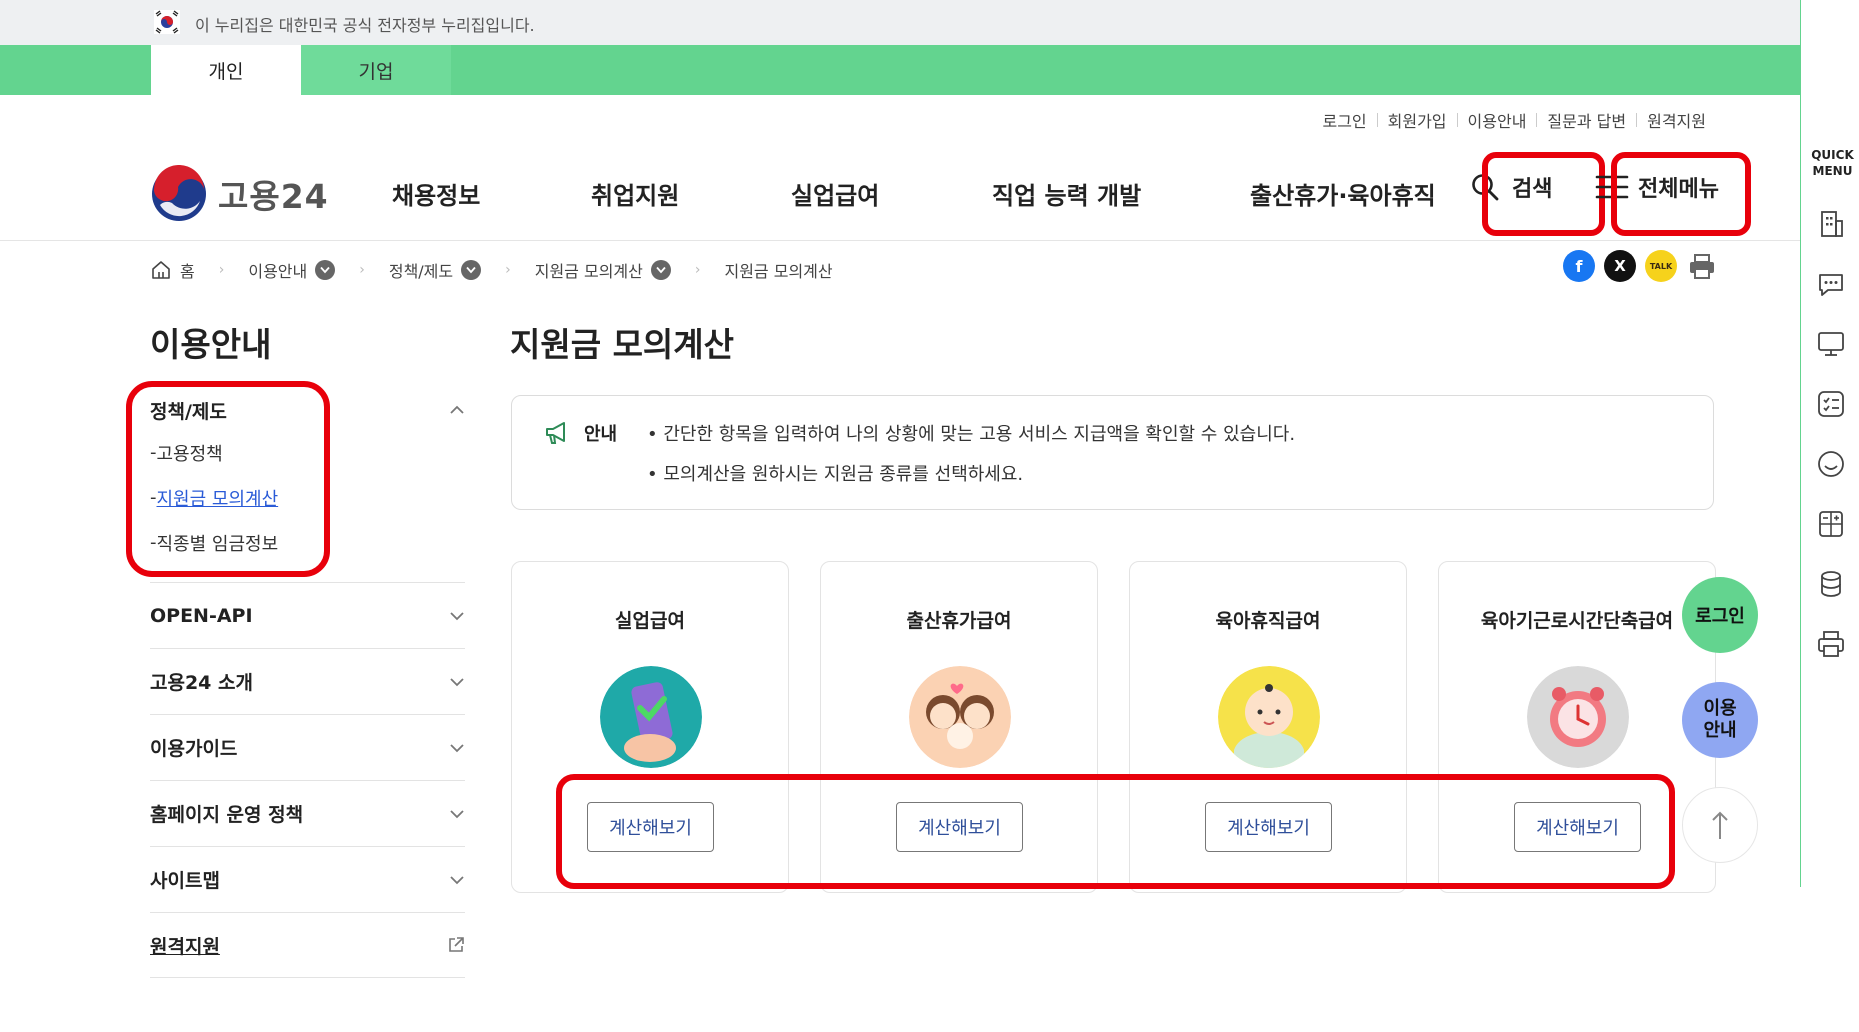 This screenshot has width=1859, height=1032. Describe the element at coordinates (307, 945) in the screenshot. I see `lnb-section-remote-support: 원격지원` at that location.